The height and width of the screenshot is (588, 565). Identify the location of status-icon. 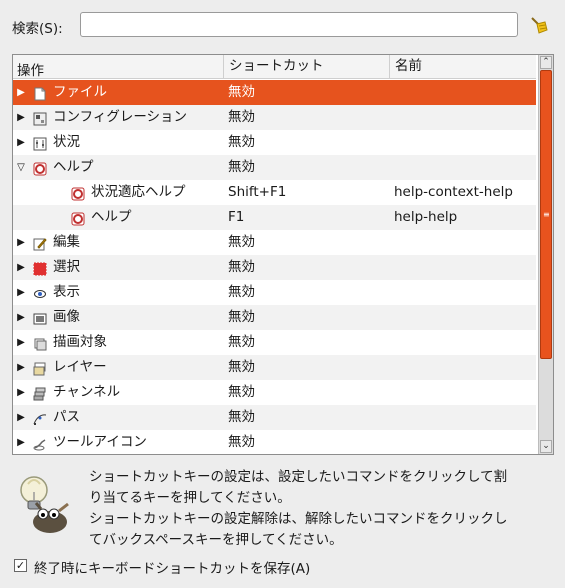
(40, 143).